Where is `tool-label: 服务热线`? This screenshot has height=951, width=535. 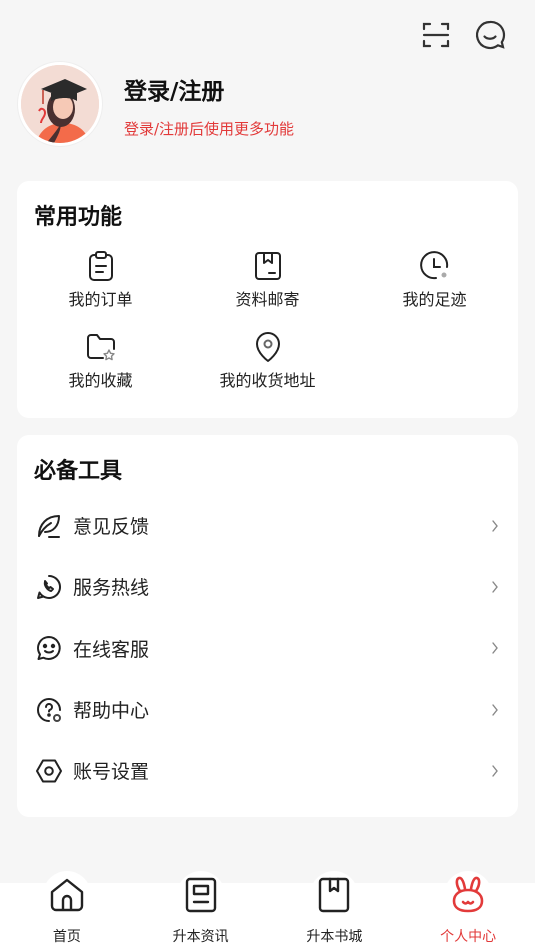 tool-label: 服务热线 is located at coordinates (111, 588).